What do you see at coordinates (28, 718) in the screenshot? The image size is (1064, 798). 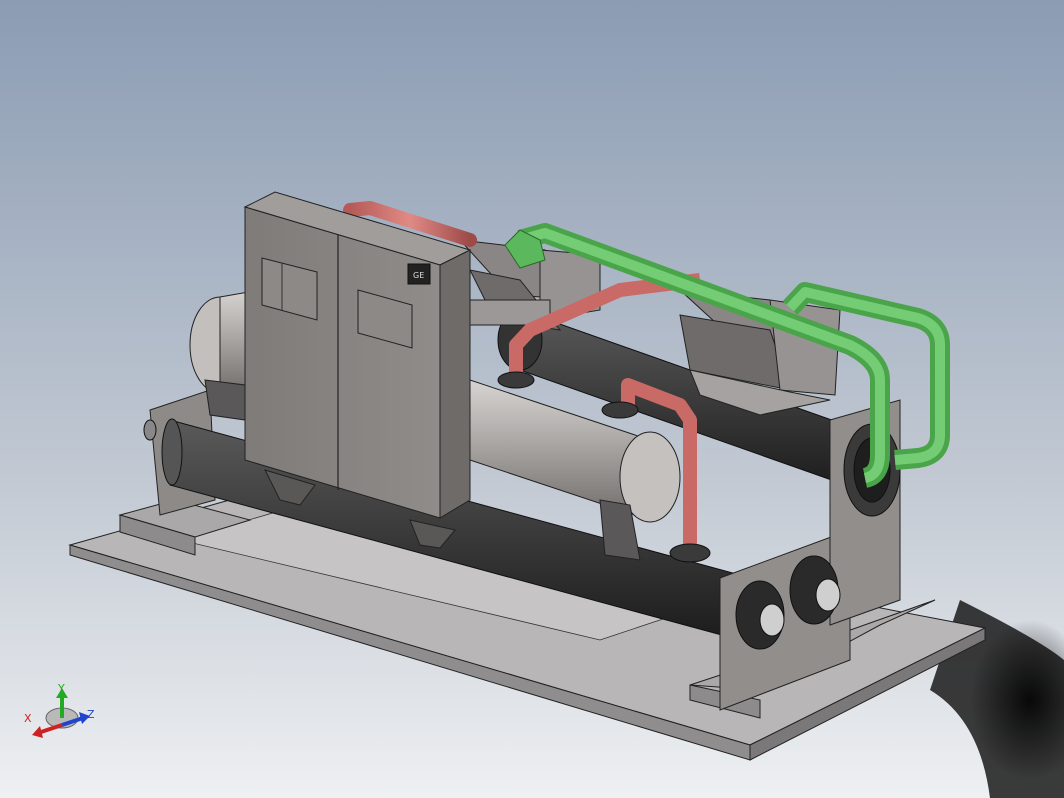 I see `triad-x-label: X` at bounding box center [28, 718].